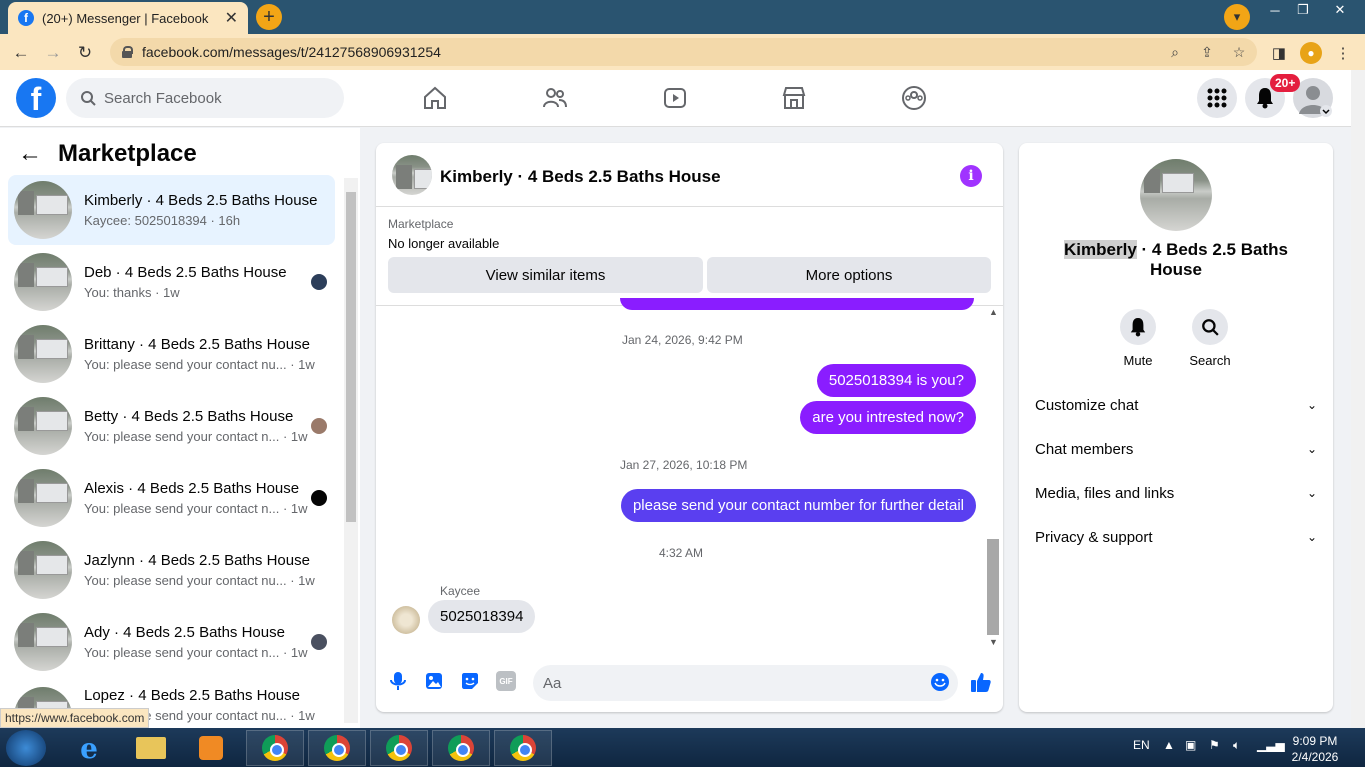 The width and height of the screenshot is (1365, 767). Describe the element at coordinates (971, 176) in the screenshot. I see `info-icon: i` at that location.